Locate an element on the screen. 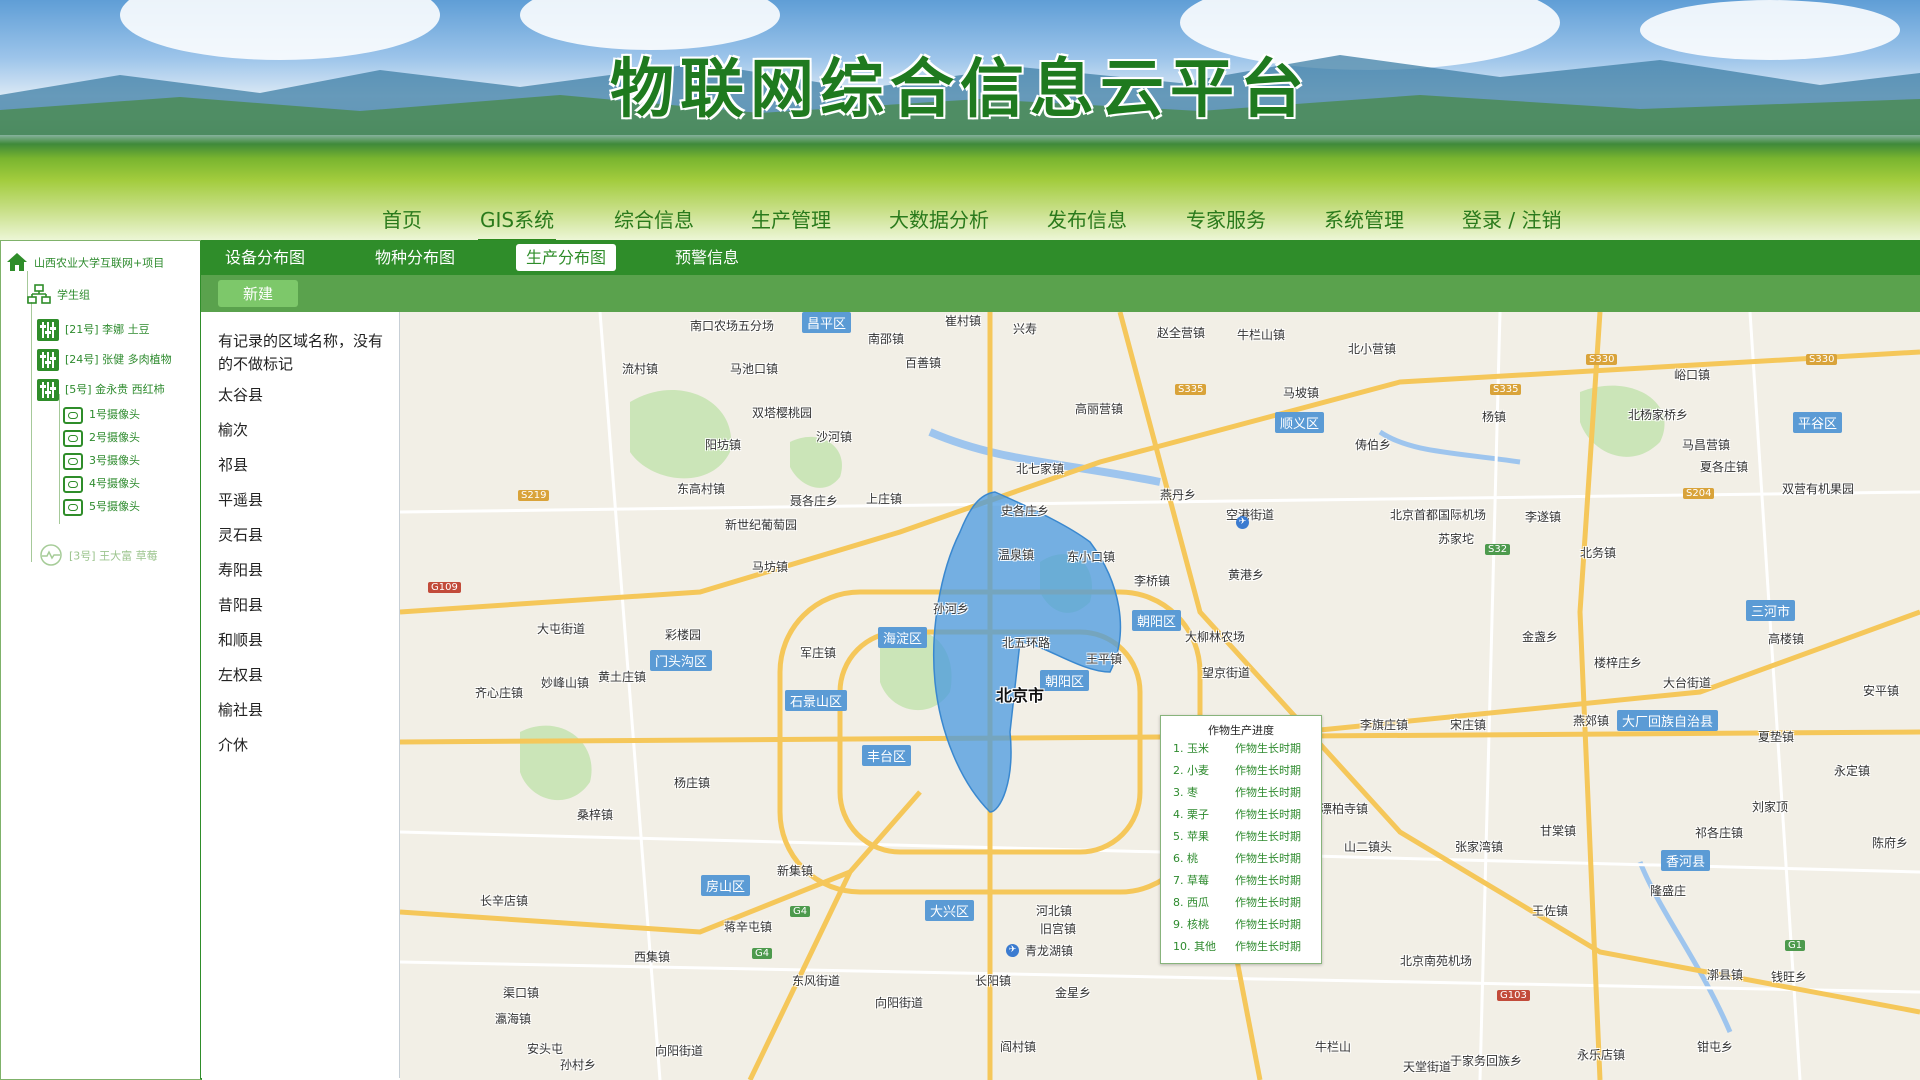 This screenshot has height=1080, width=1920. tree-camera-label: 4号摄像头 is located at coordinates (114, 483).